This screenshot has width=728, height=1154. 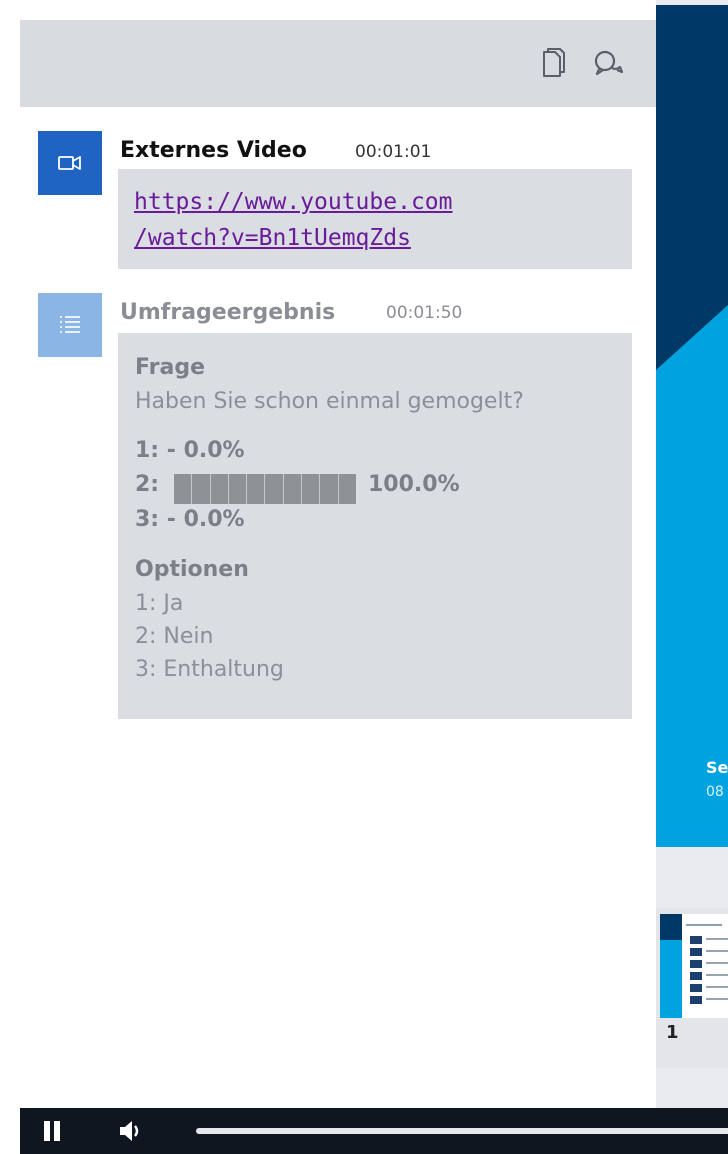 I want to click on playback-progress-bar, so click(x=462, y=1131).